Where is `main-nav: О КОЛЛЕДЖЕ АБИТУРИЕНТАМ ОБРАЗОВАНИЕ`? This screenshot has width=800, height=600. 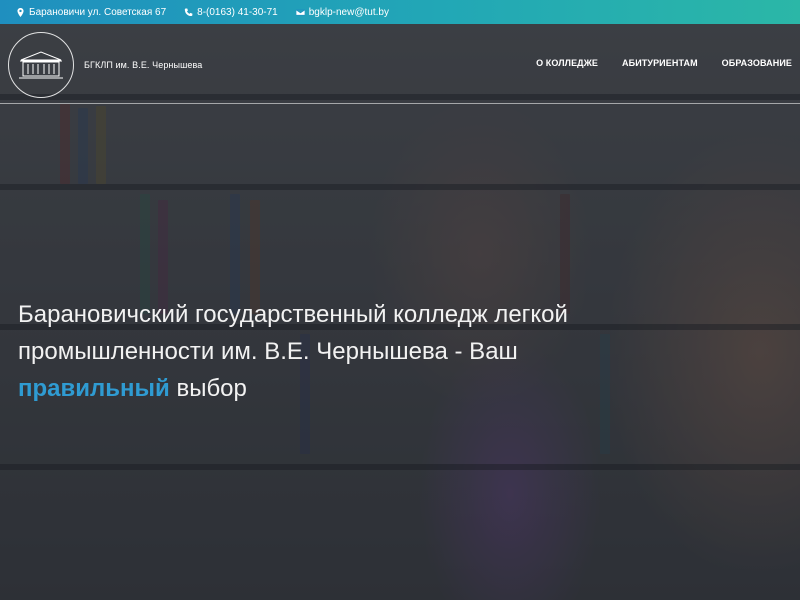 main-nav: О КОЛЛЕДЖЕ АБИТУРИЕНТАМ ОБРАЗОВАНИЕ is located at coordinates (664, 63).